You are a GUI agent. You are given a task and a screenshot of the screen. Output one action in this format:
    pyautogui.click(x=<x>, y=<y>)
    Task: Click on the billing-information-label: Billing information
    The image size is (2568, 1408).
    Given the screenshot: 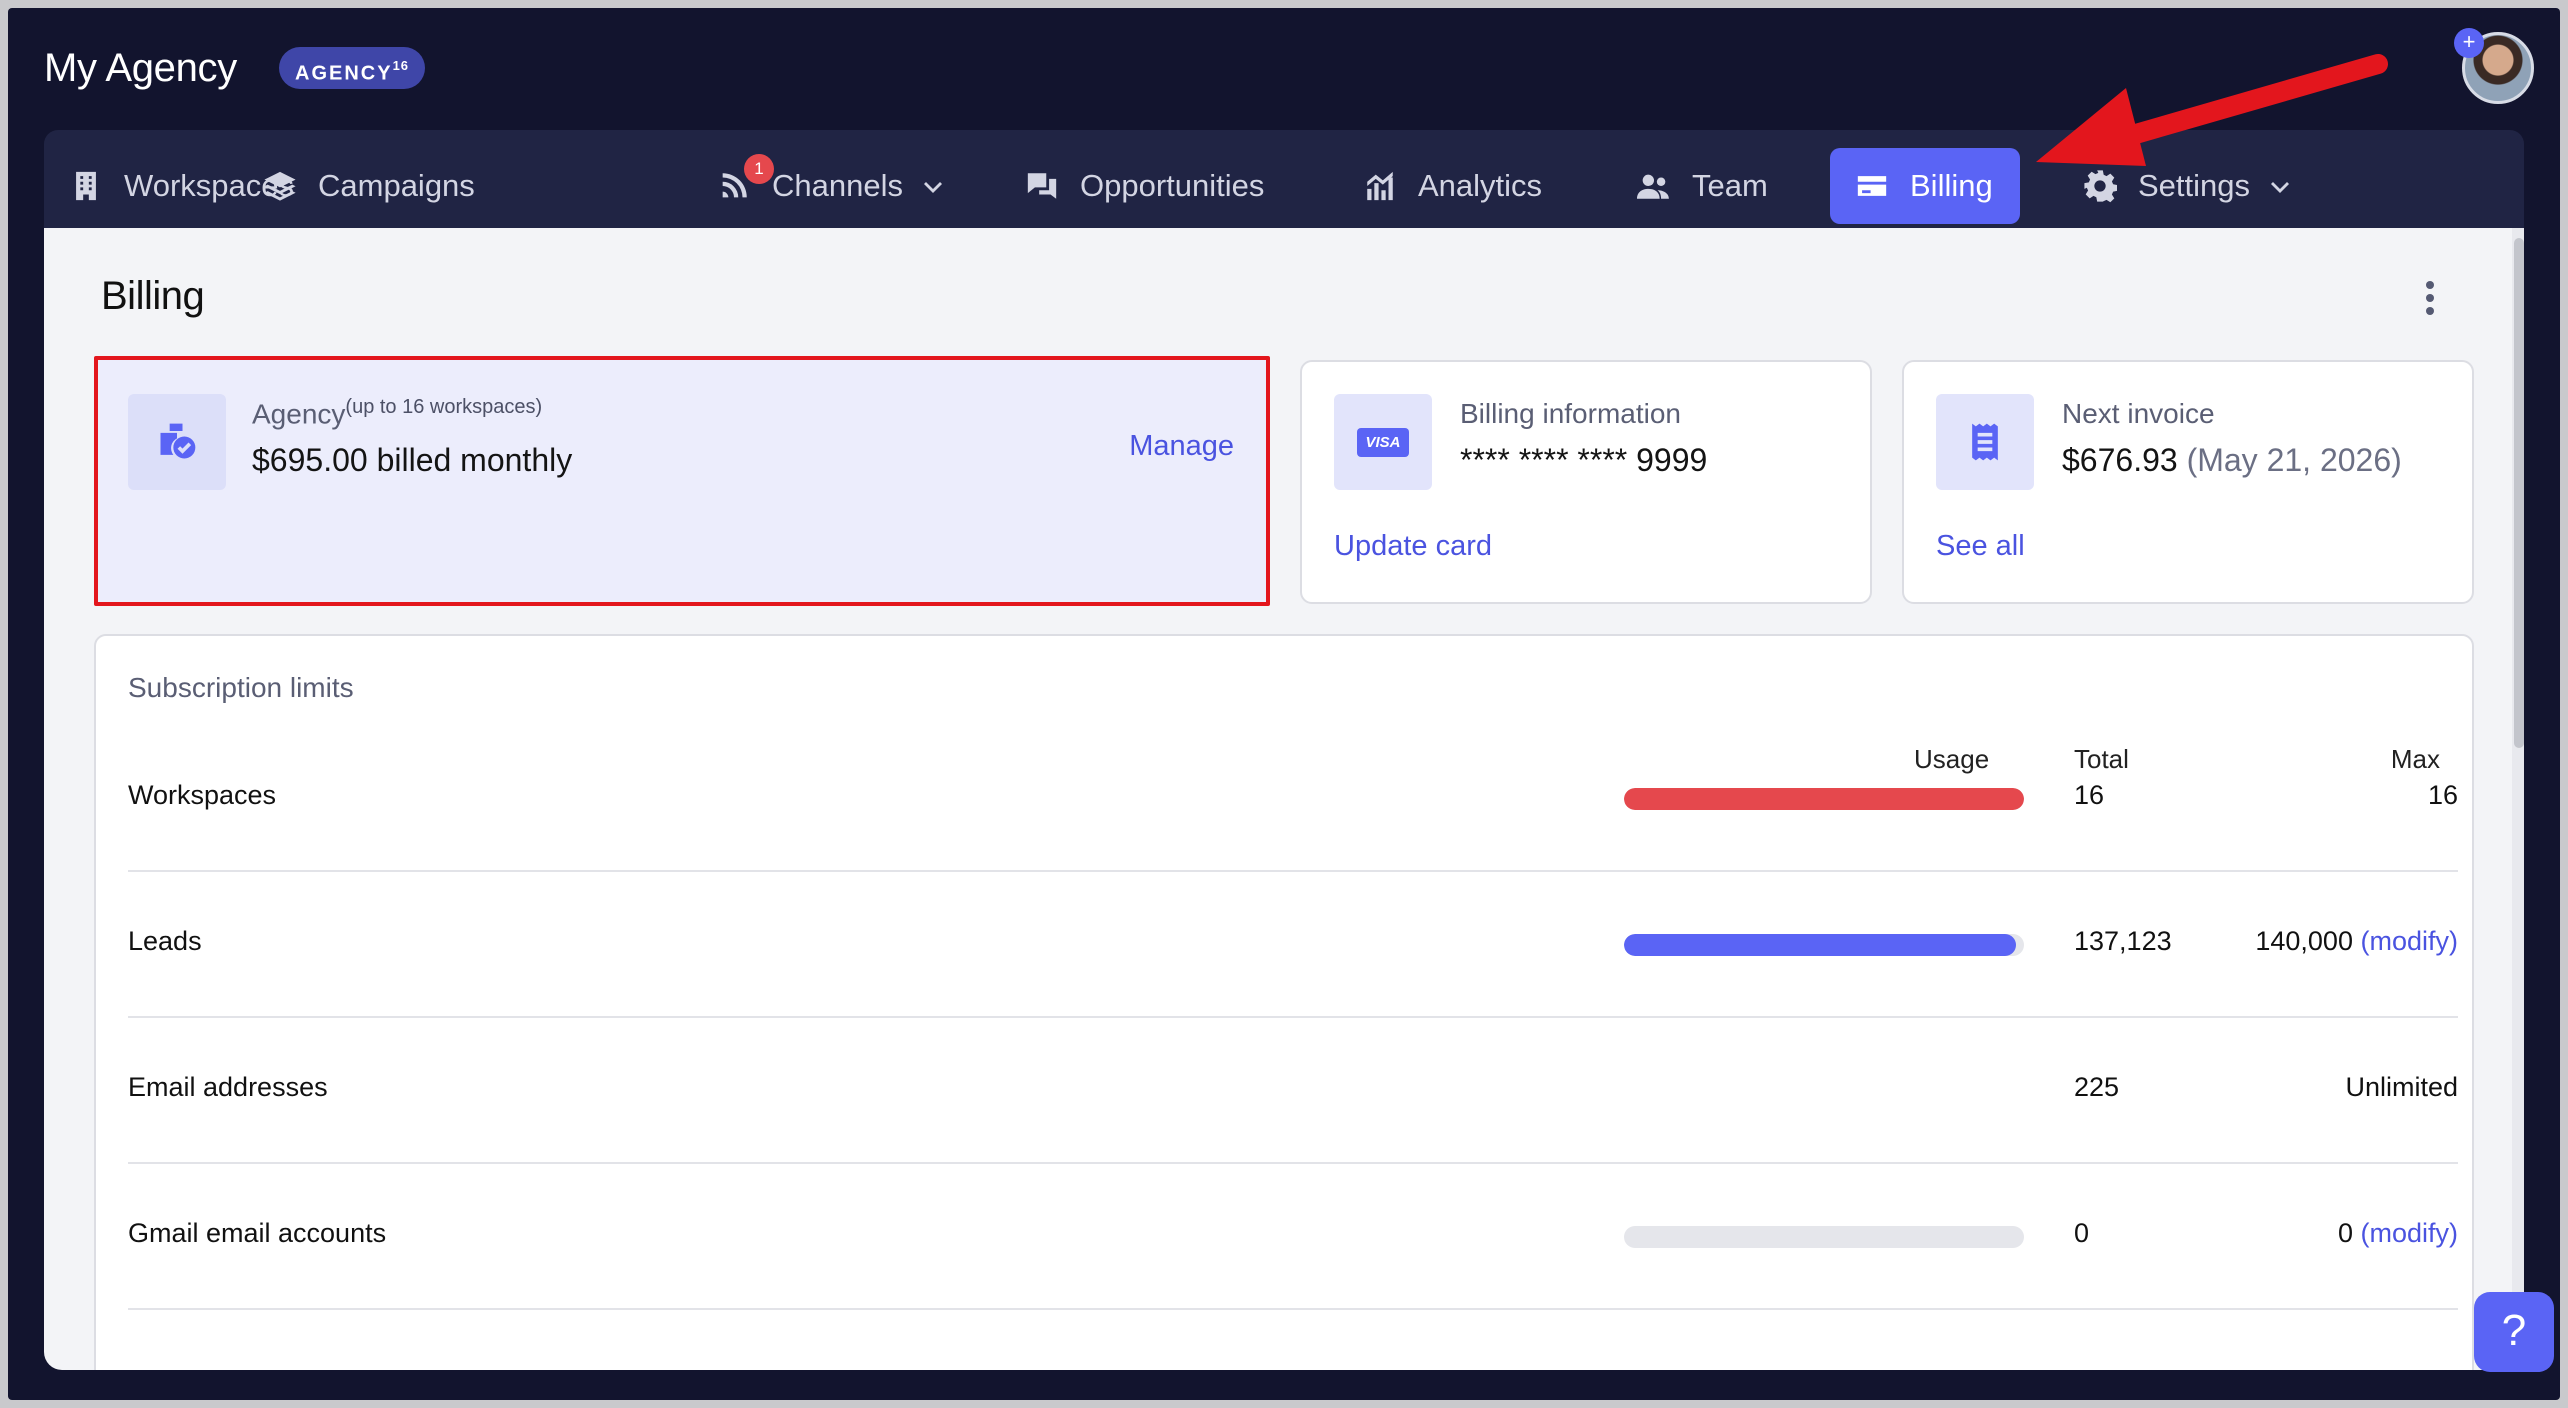 What is the action you would take?
    pyautogui.click(x=1570, y=413)
    